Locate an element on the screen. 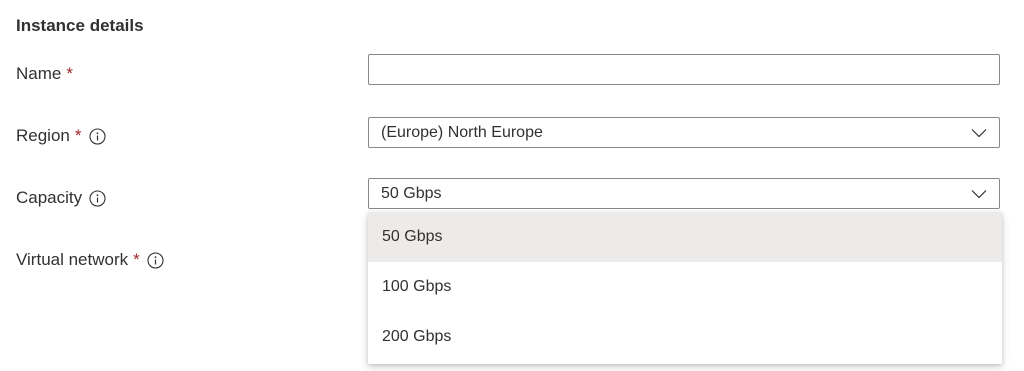  capacity-label-text: Capacity is located at coordinates (49, 197).